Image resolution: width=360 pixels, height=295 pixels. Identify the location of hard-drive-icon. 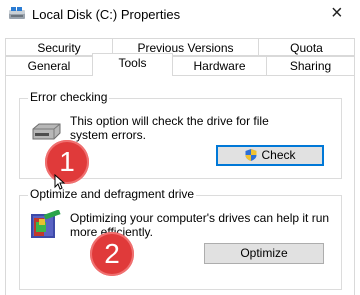
(46, 132).